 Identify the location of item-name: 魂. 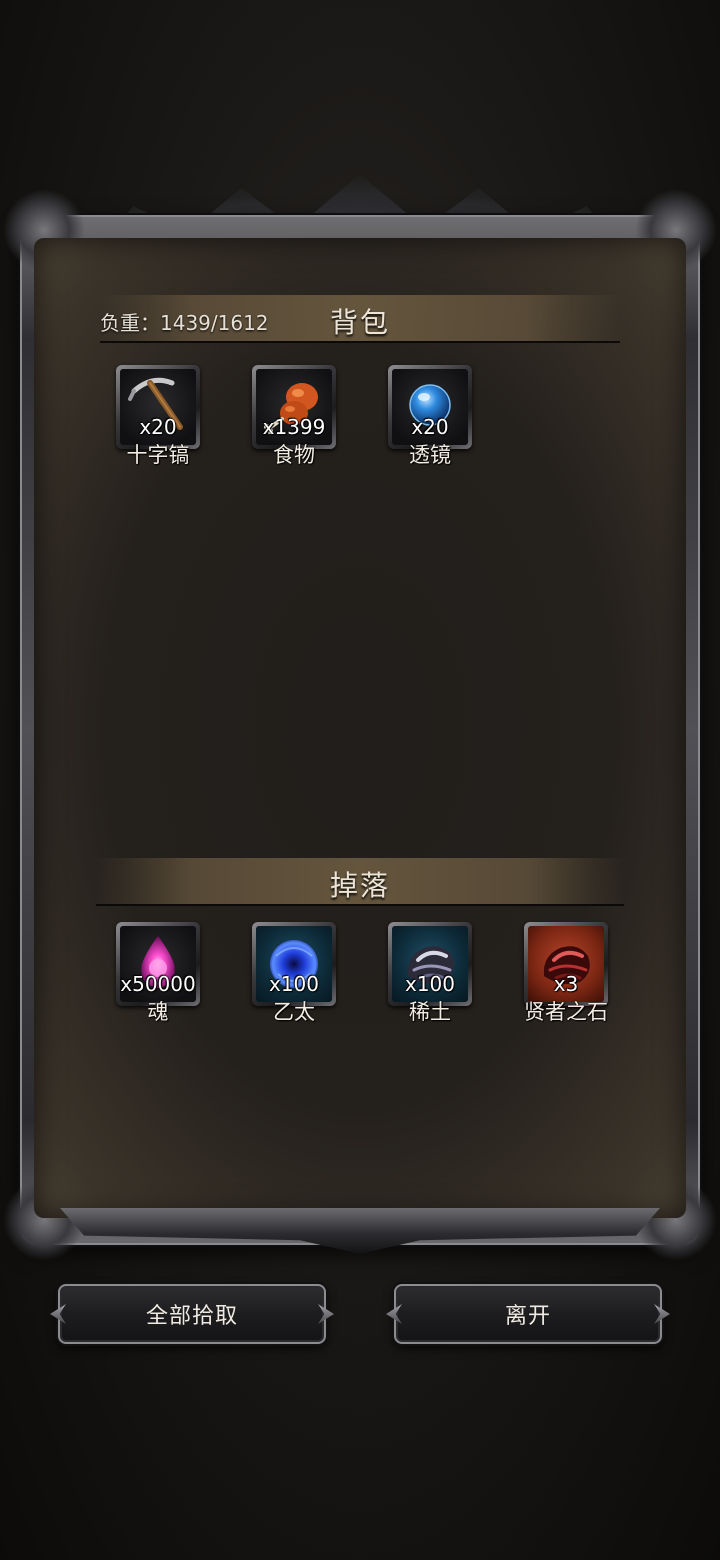
(158, 1012).